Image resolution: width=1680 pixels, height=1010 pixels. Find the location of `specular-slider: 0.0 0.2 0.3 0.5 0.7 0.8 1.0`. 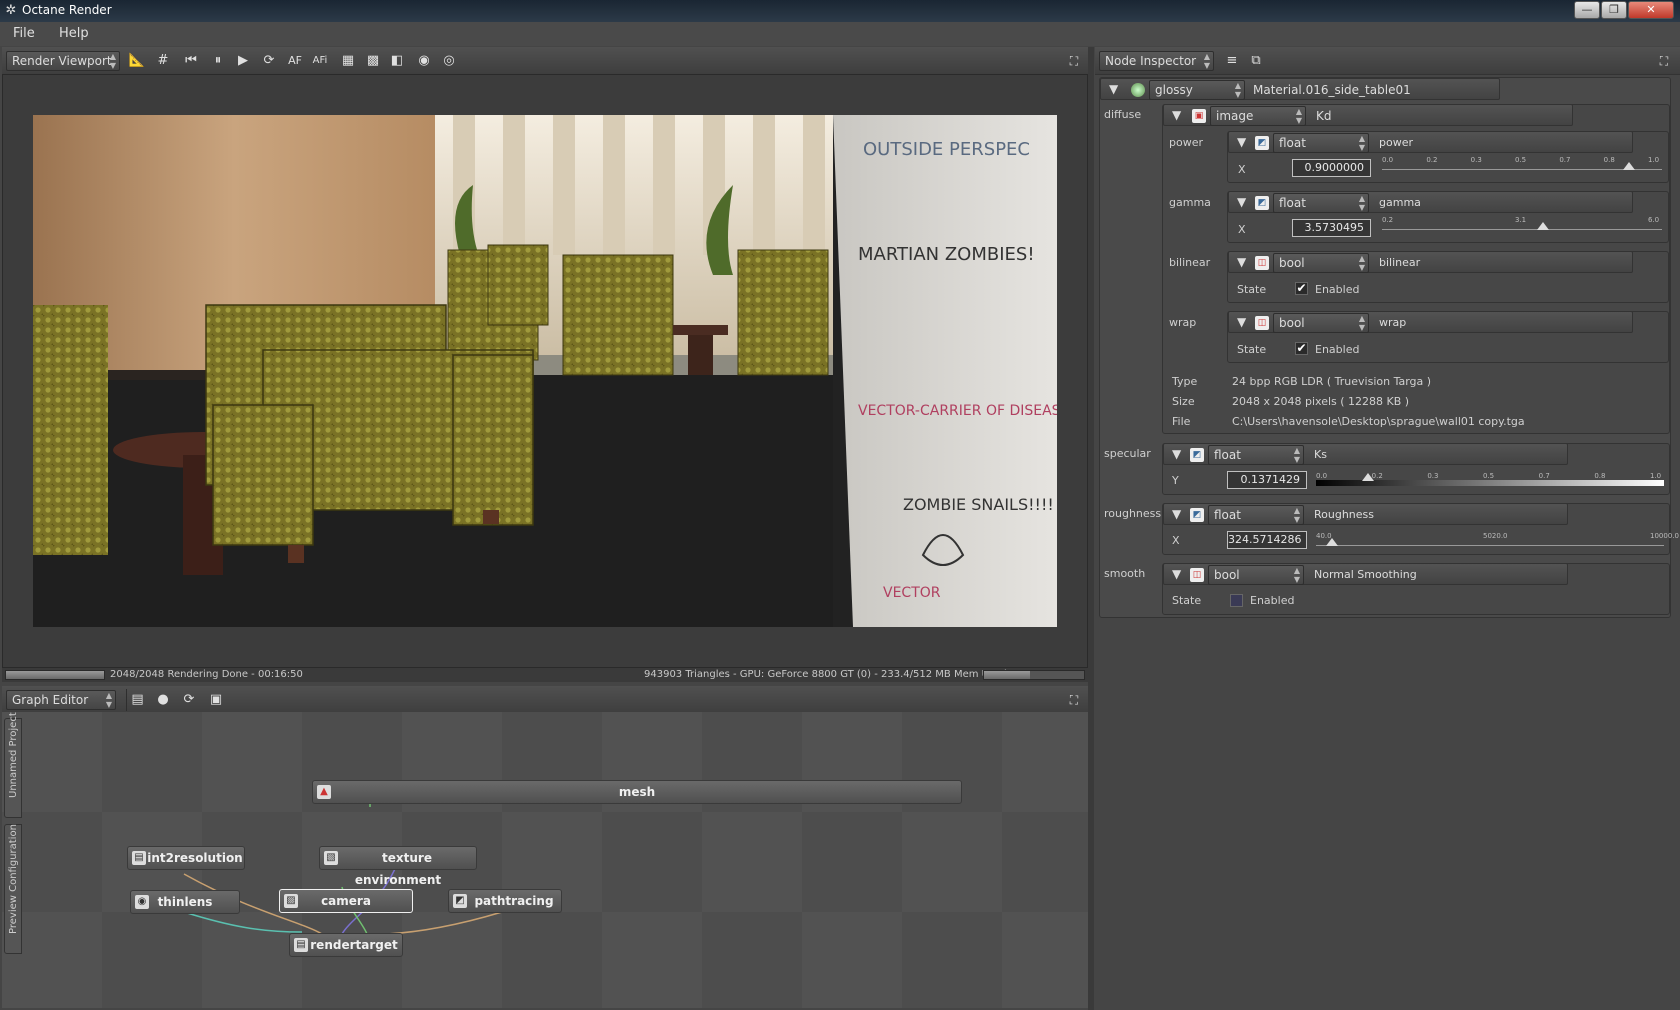

specular-slider: 0.0 0.2 0.3 0.5 0.7 0.8 1.0 is located at coordinates (1490, 479).